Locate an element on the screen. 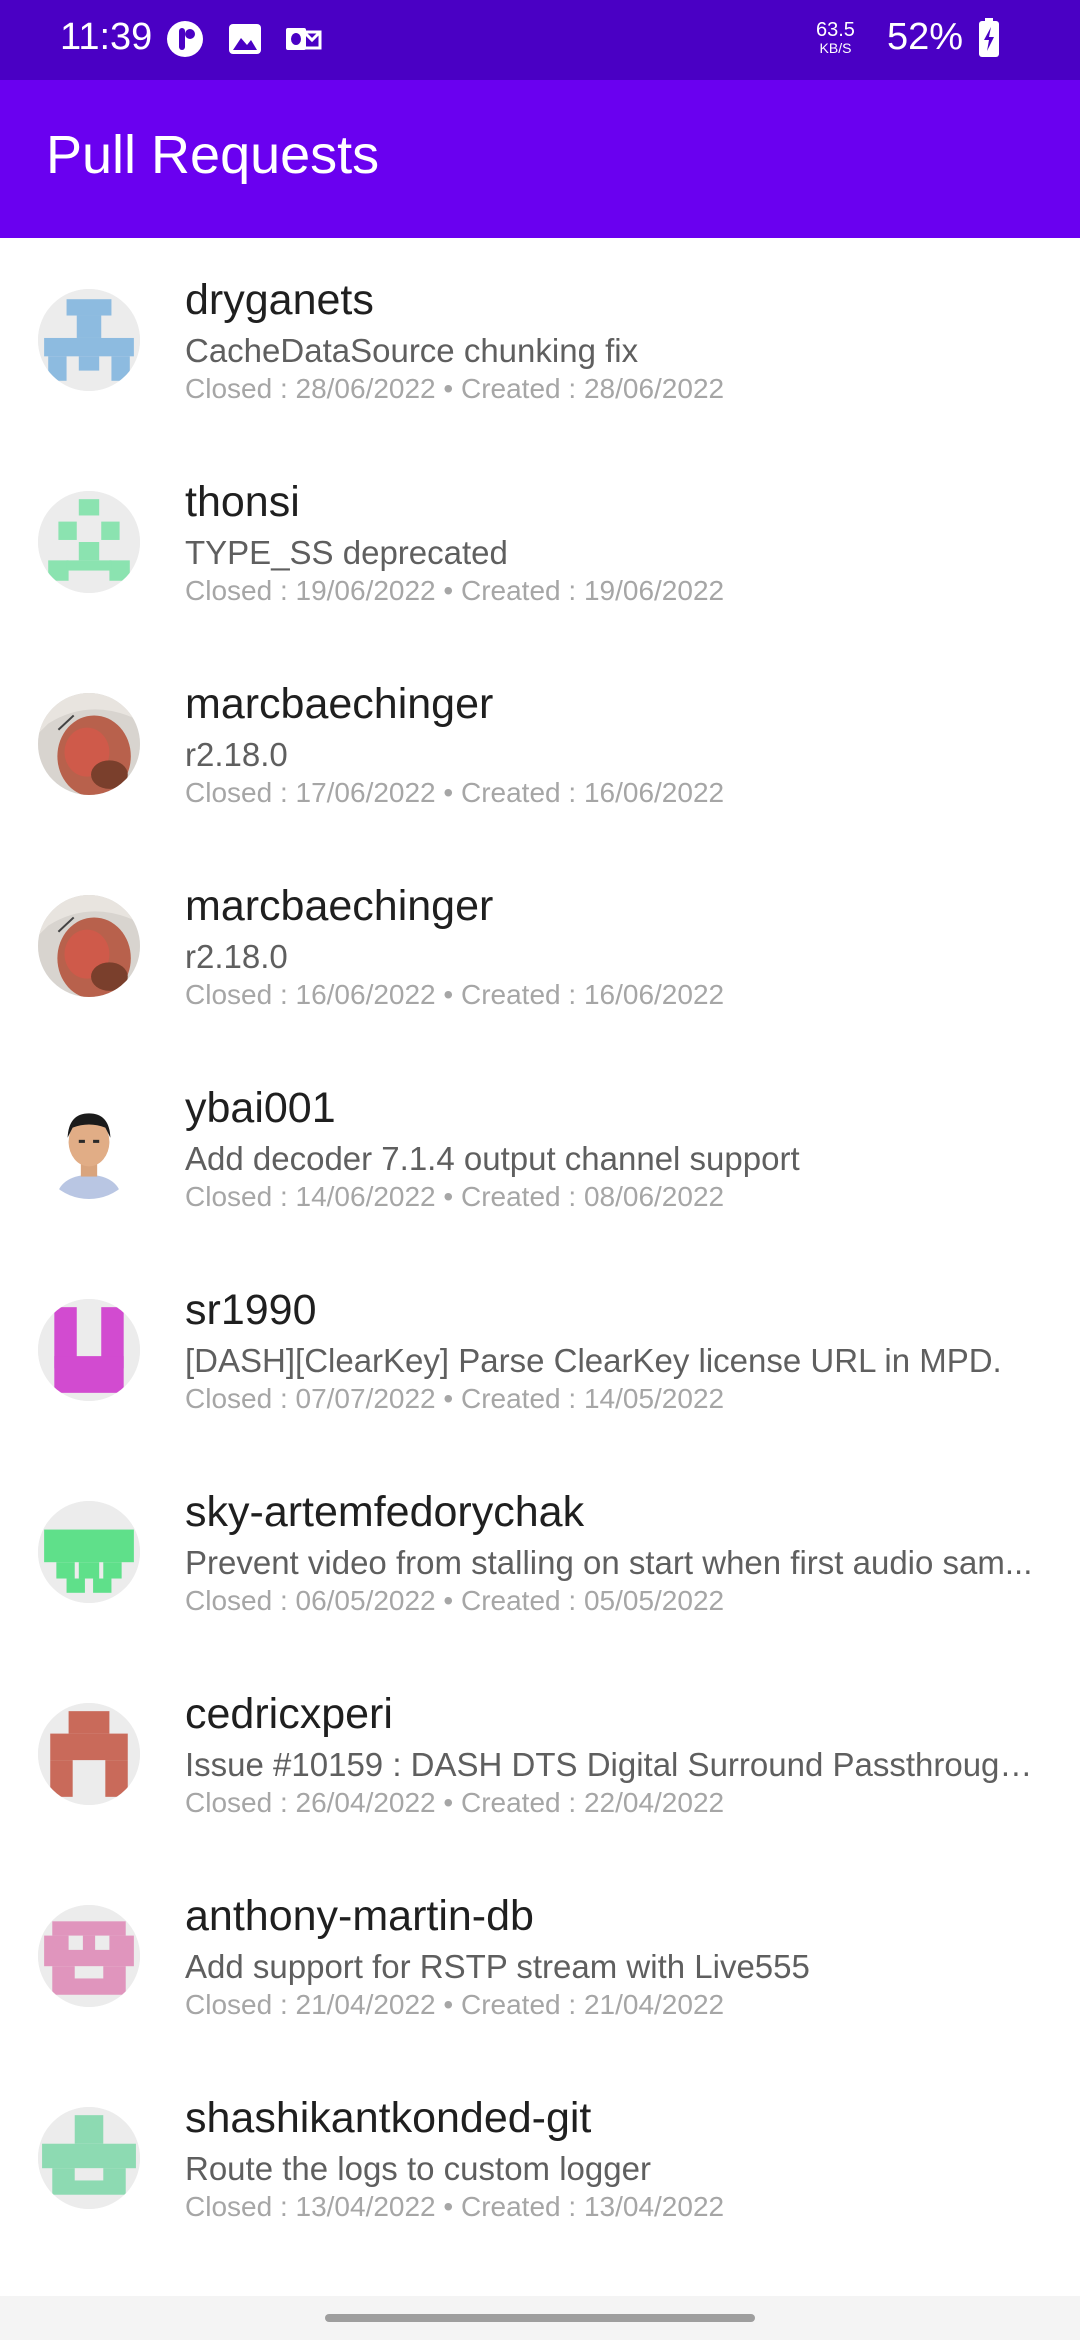 Image resolution: width=1080 pixels, height=2340 pixels. net-speed-unit: KB/S is located at coordinates (835, 48).